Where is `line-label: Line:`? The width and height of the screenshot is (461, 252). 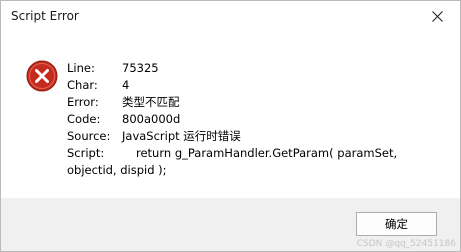 line-label: Line: is located at coordinates (81, 68).